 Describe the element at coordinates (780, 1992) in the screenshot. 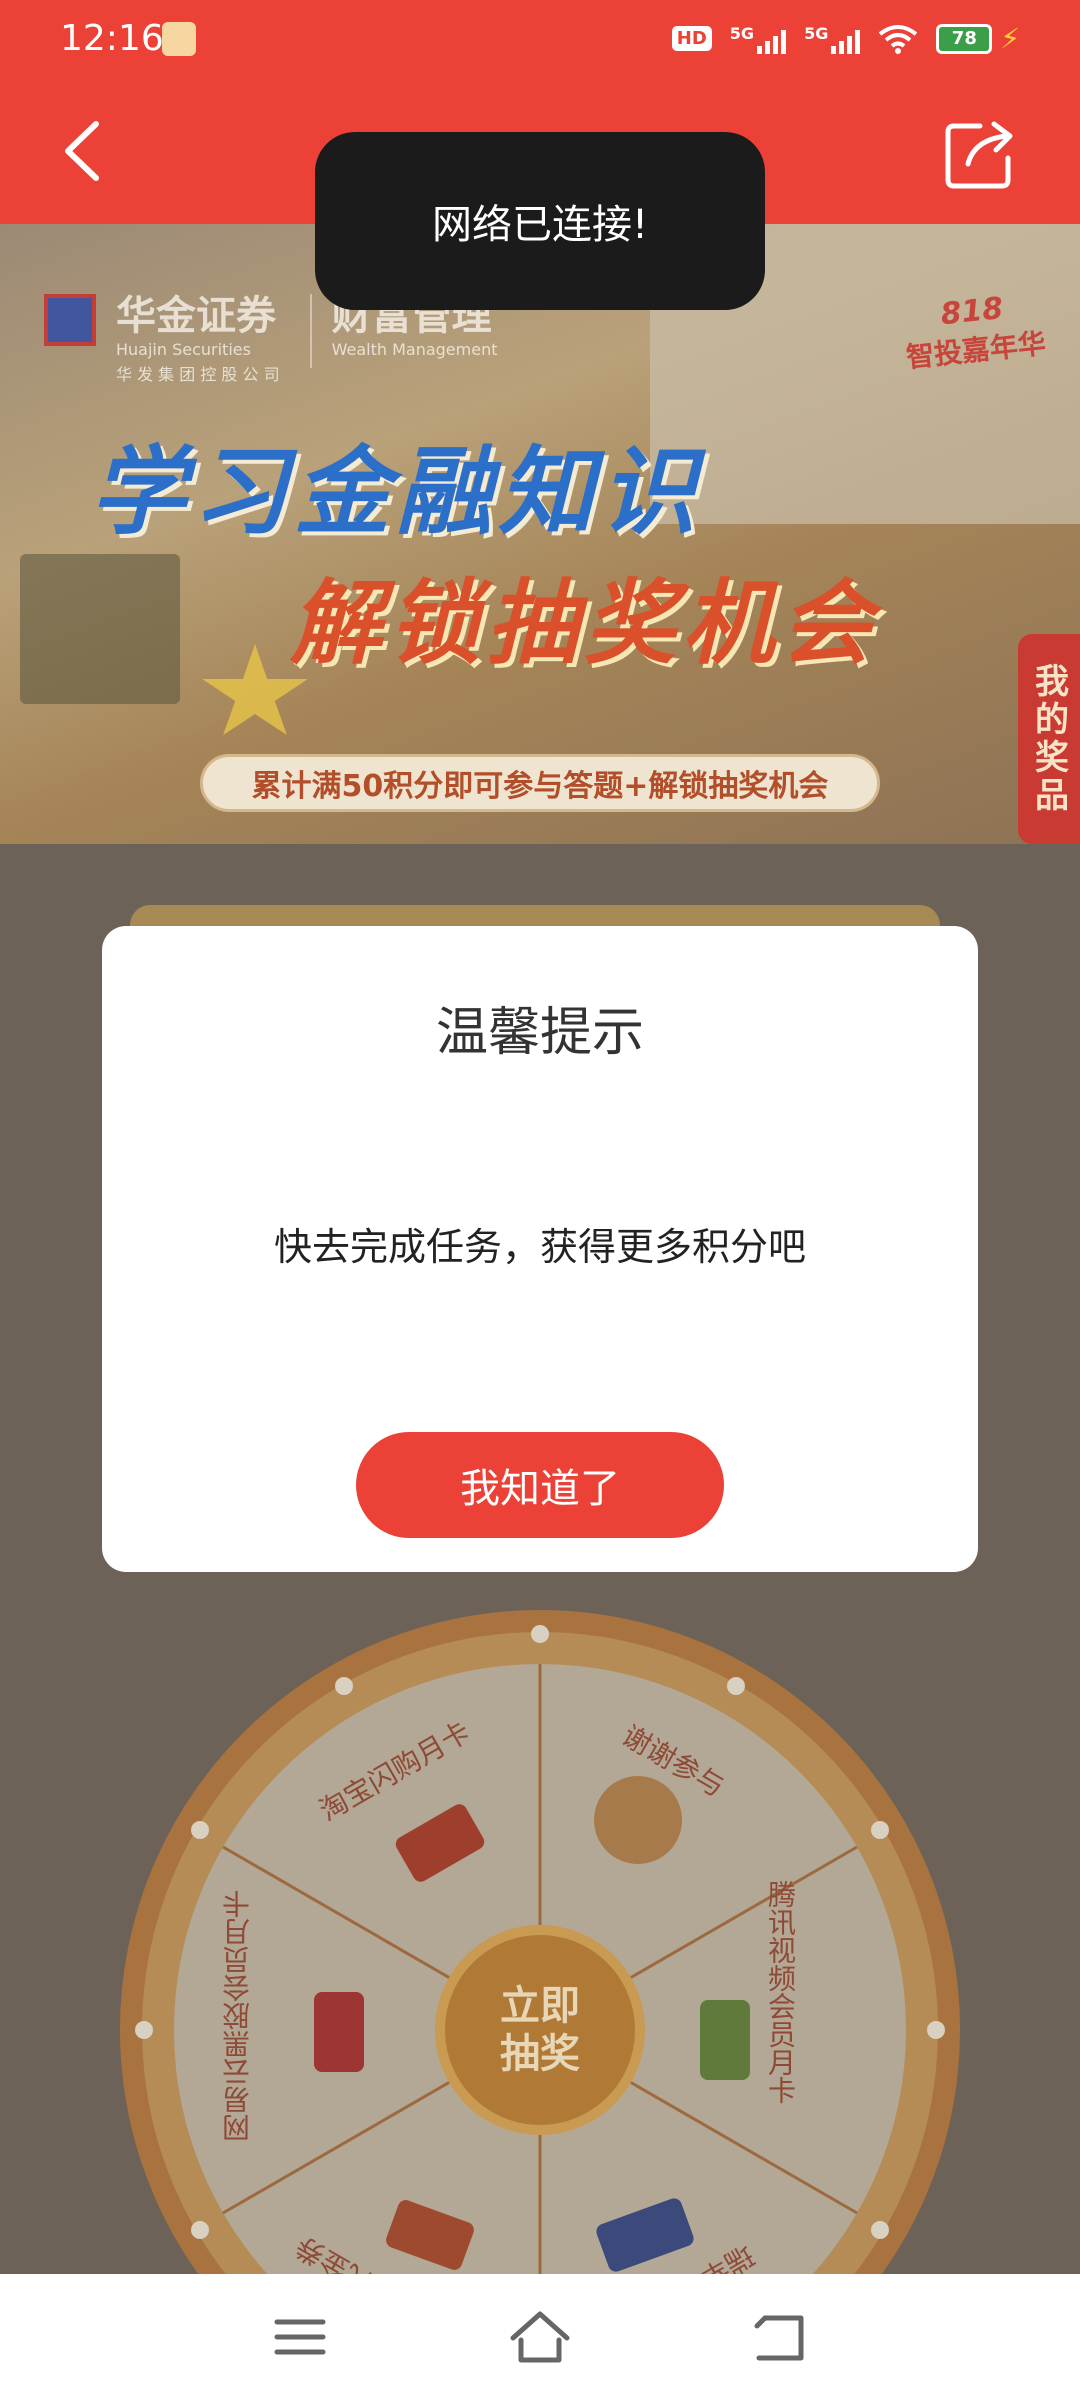

I see `prize-label: 腾讯视频会员月卡` at that location.